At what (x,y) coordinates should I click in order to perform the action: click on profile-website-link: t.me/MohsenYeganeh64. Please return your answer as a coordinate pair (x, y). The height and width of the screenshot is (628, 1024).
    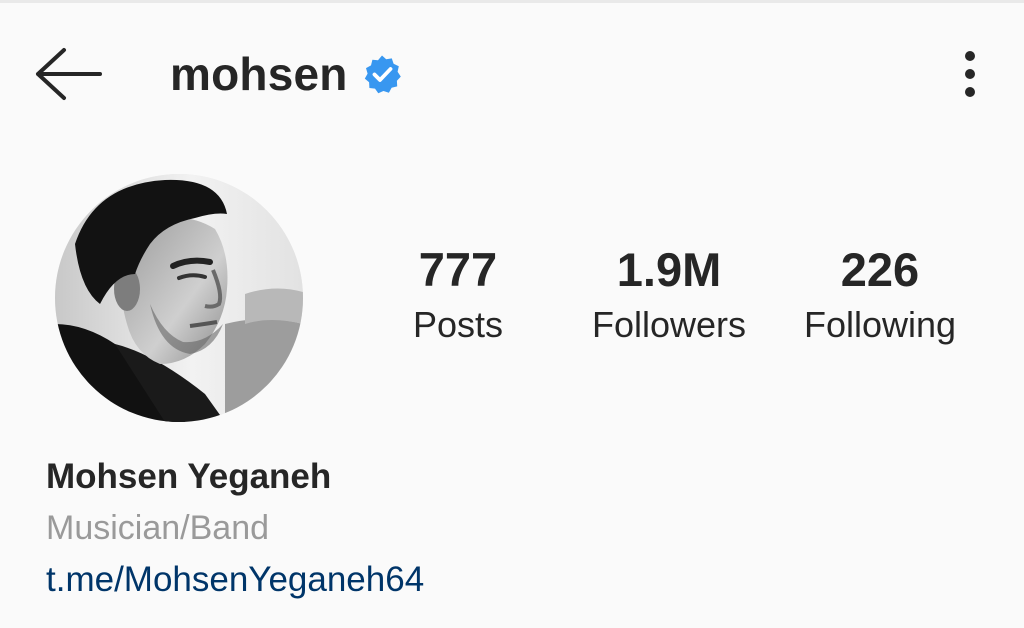
    Looking at the image, I should click on (235, 580).